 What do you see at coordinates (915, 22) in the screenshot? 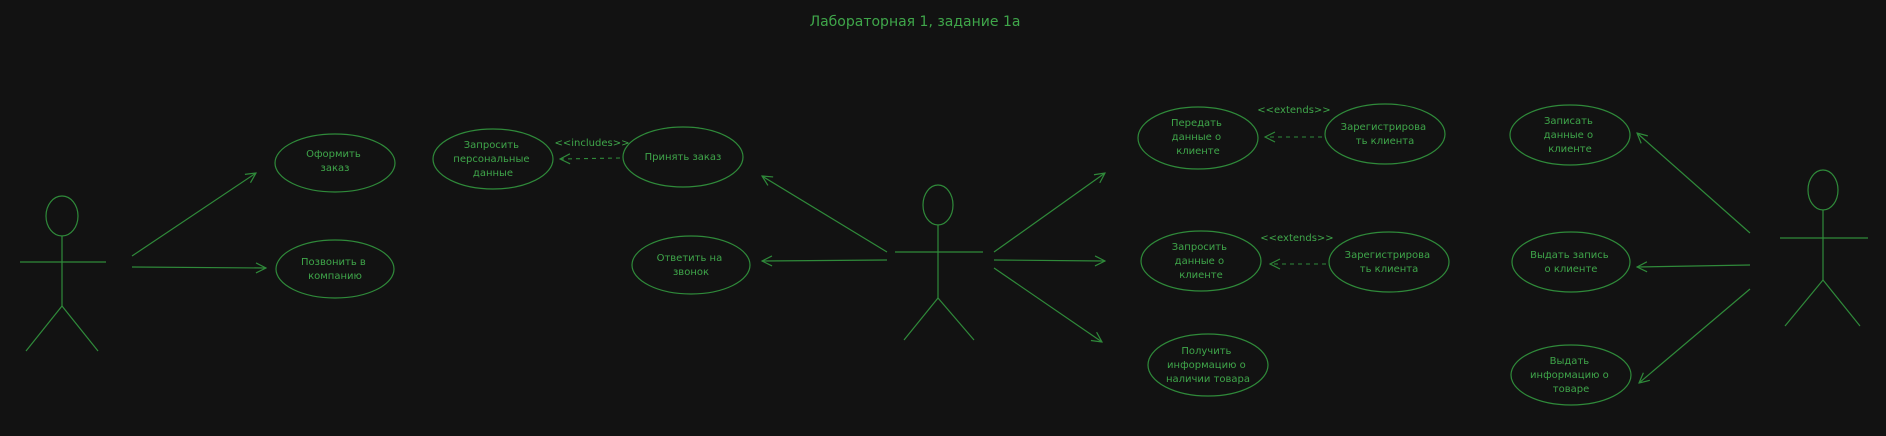
I see `diagram-title: Лабораторная 1, задание 1а` at bounding box center [915, 22].